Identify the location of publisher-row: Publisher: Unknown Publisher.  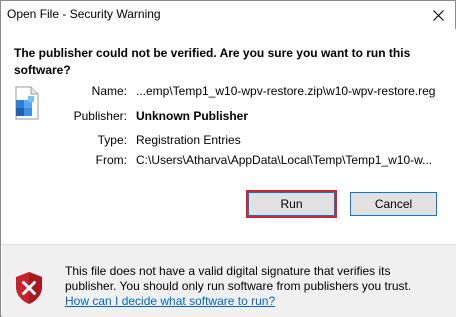
(229, 117).